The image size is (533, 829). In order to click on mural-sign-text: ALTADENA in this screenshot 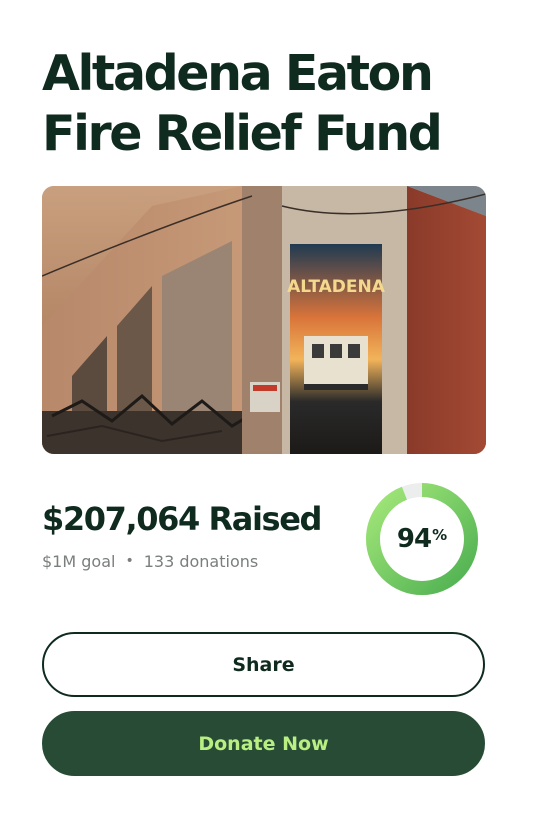, I will do `click(336, 287)`.